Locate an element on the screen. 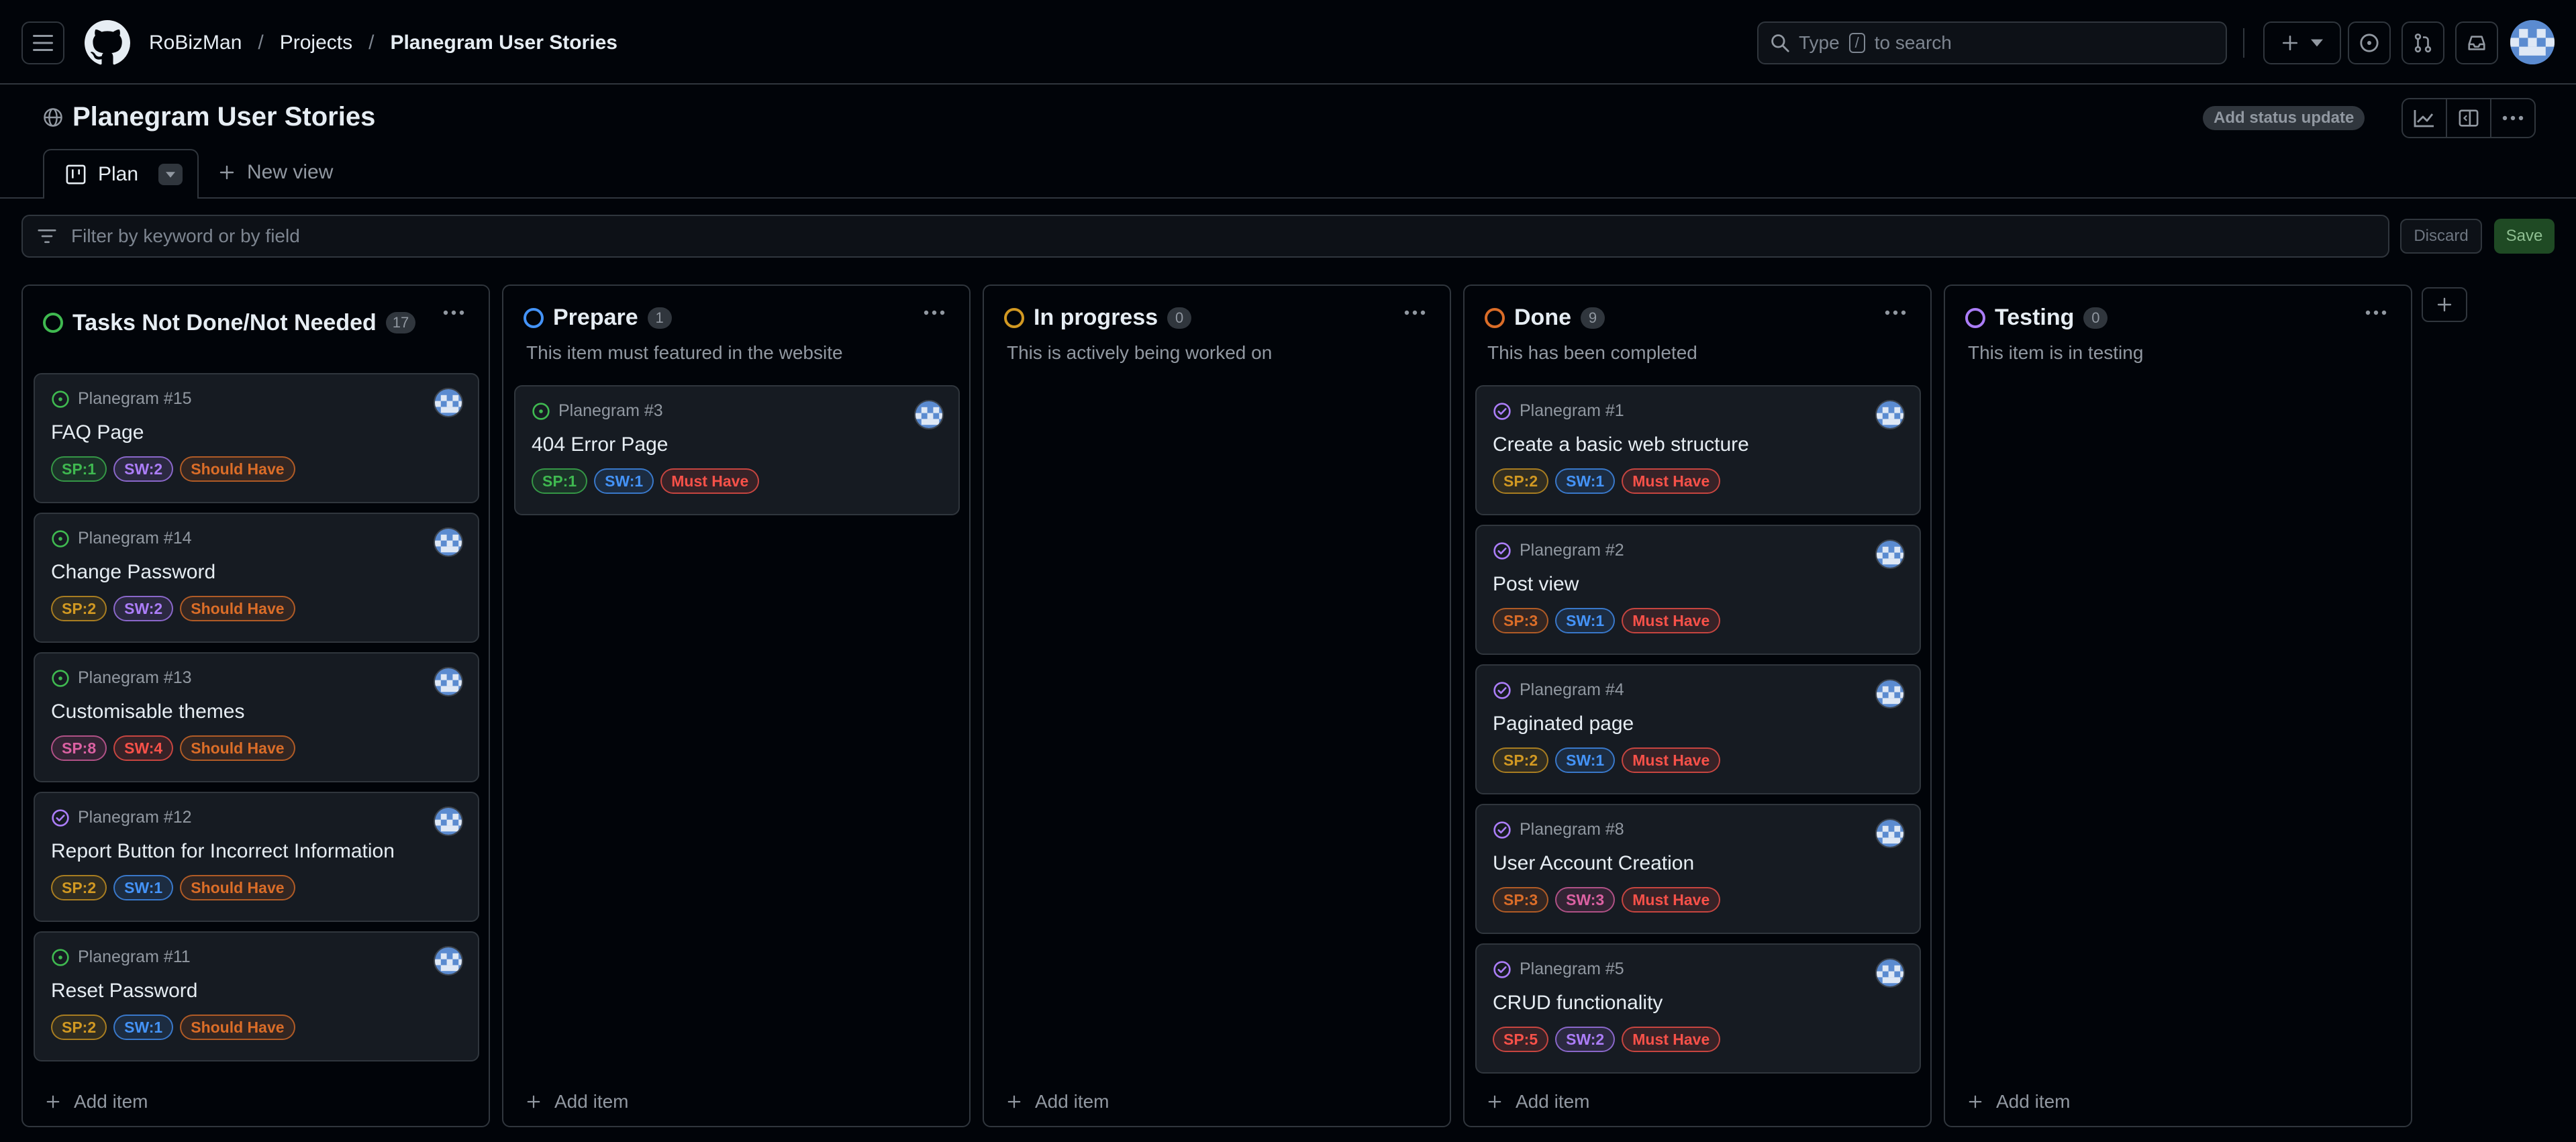 The height and width of the screenshot is (1142, 2576). label-badge: SP:8 is located at coordinates (79, 748).